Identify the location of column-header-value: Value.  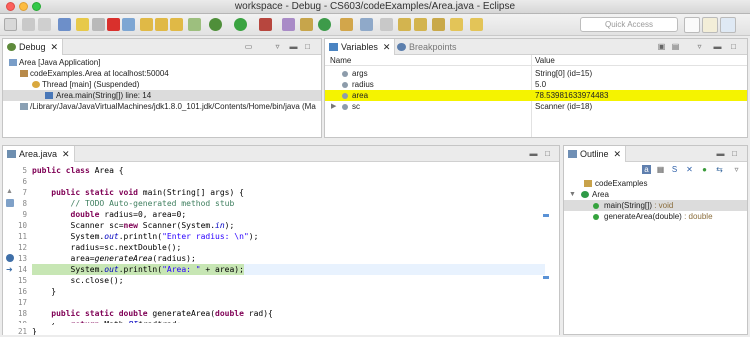
(545, 60).